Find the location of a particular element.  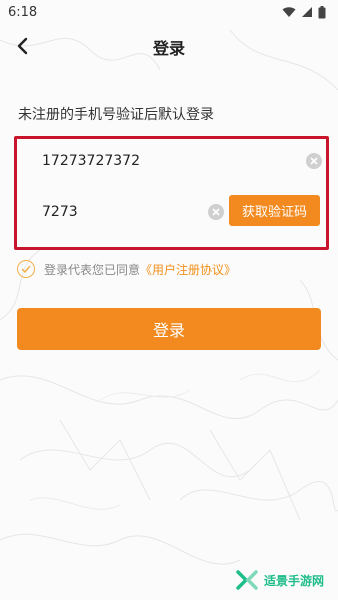

get-code-button: 获取验证码 is located at coordinates (274, 210).